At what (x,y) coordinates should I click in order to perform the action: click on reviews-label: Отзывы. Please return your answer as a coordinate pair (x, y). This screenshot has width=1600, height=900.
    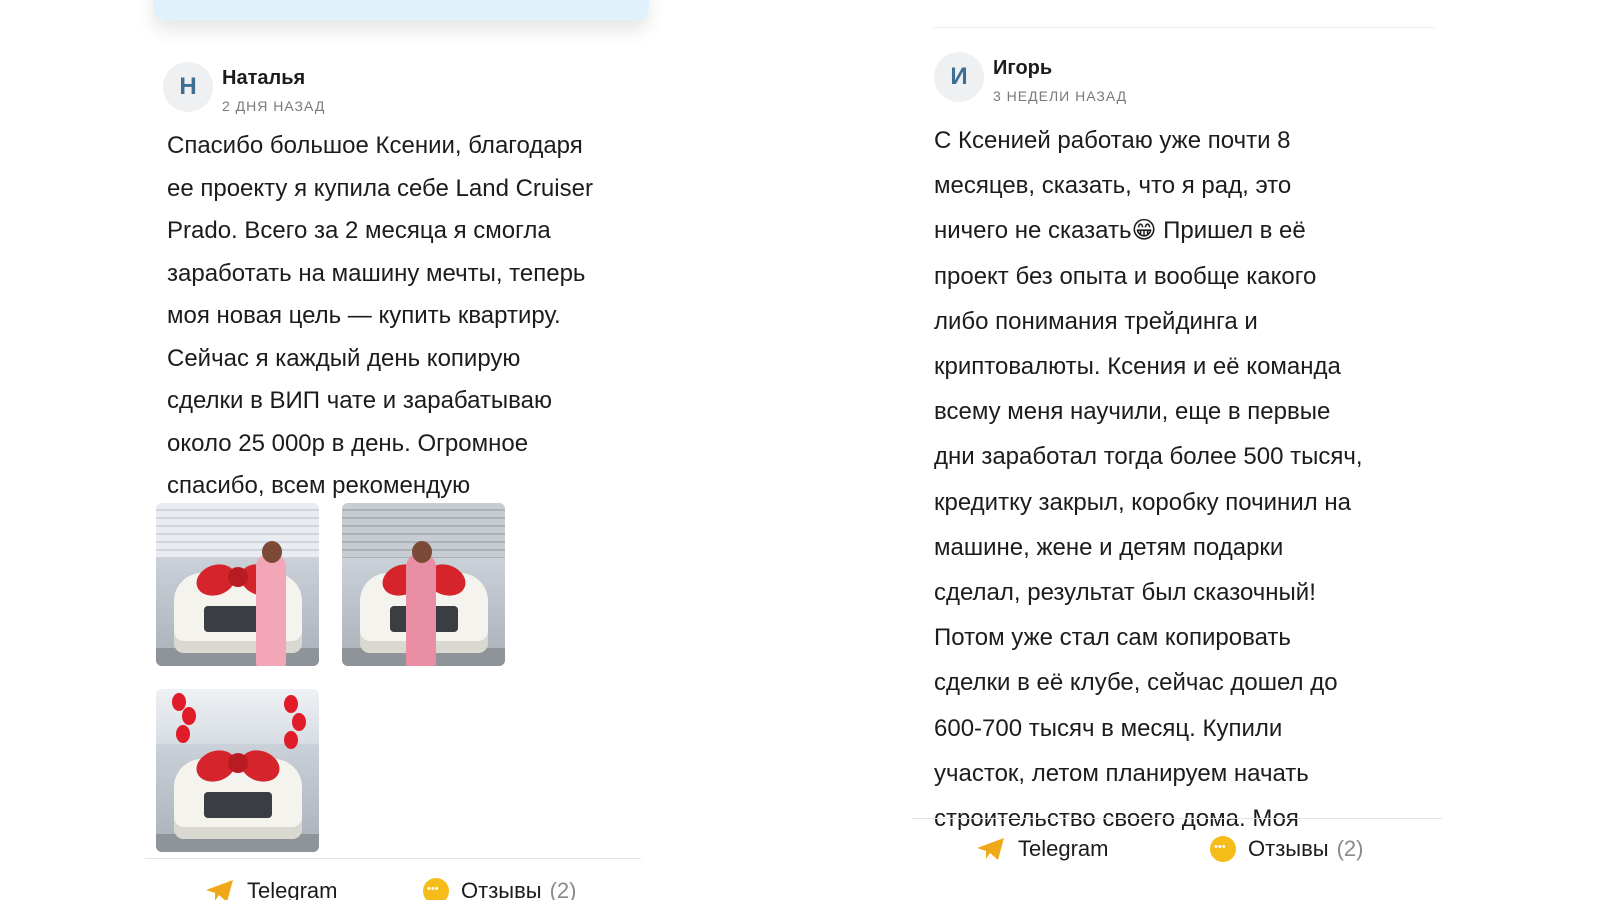
    Looking at the image, I should click on (1288, 848).